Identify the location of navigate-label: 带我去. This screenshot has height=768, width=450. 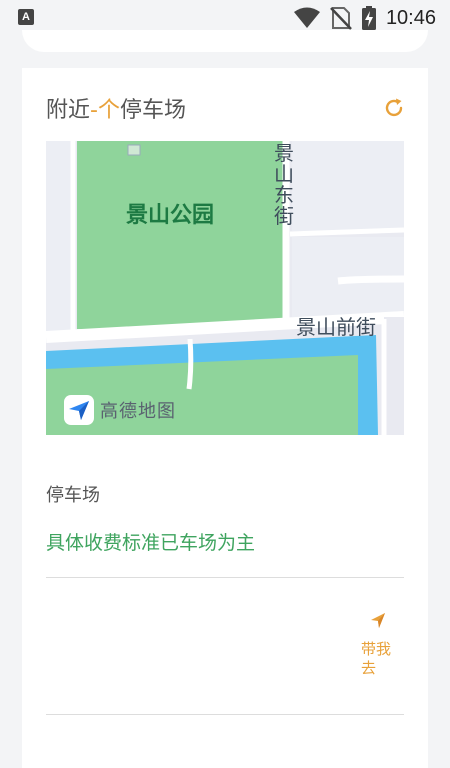
(376, 658).